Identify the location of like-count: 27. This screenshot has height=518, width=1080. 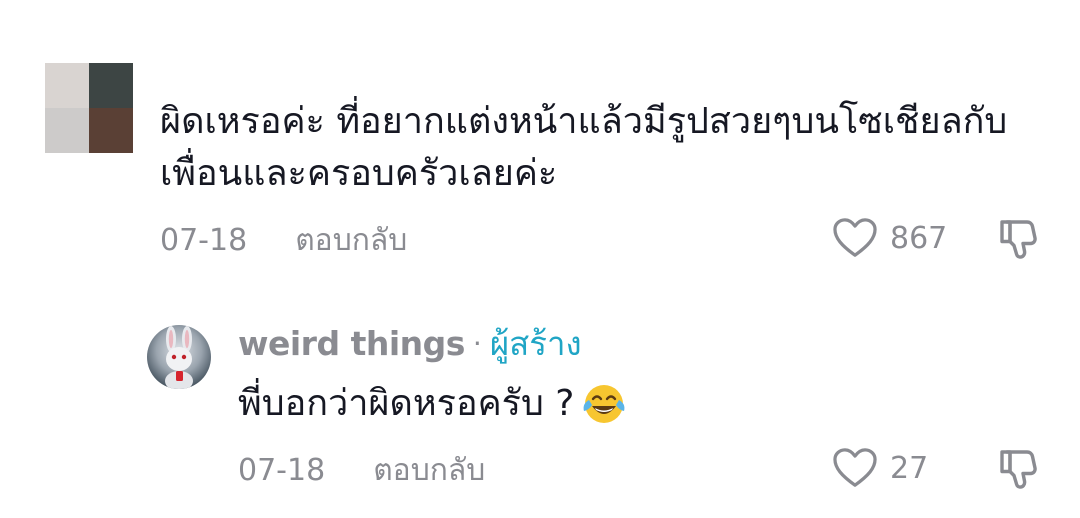
(909, 468).